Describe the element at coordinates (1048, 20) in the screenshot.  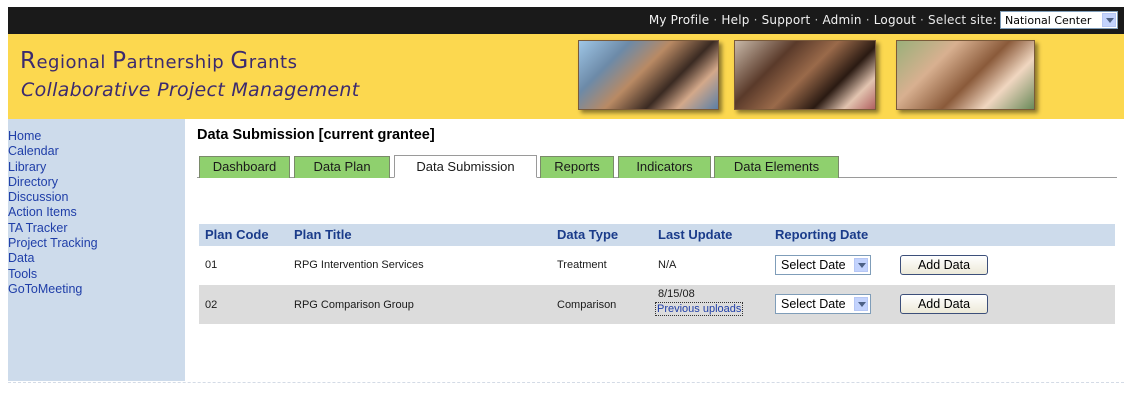
I see `site-select-value: National Center` at that location.